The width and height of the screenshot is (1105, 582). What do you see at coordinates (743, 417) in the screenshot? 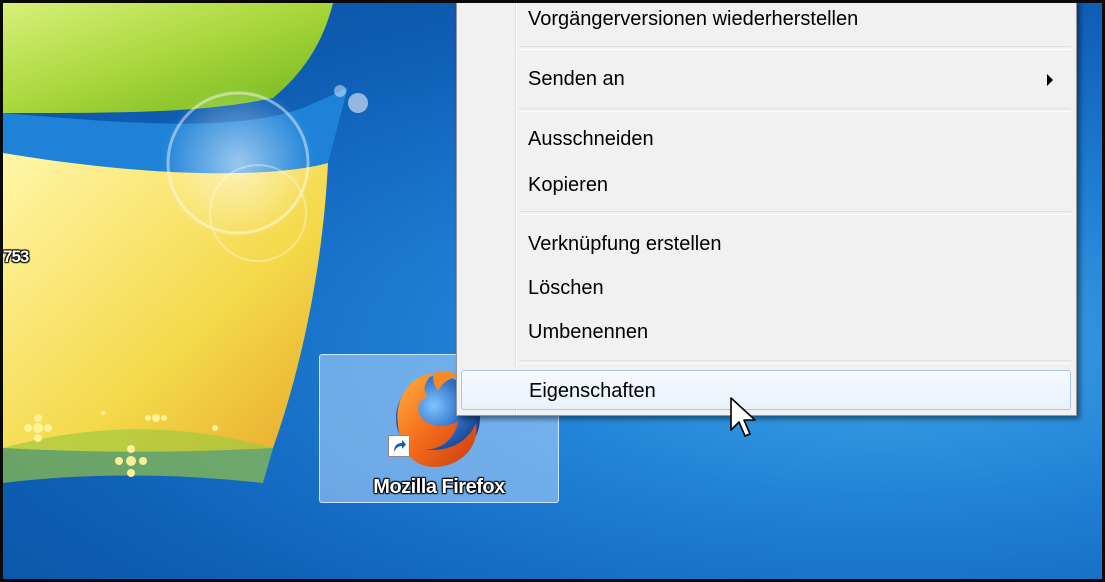
I see `mouse-cursor-icon` at bounding box center [743, 417].